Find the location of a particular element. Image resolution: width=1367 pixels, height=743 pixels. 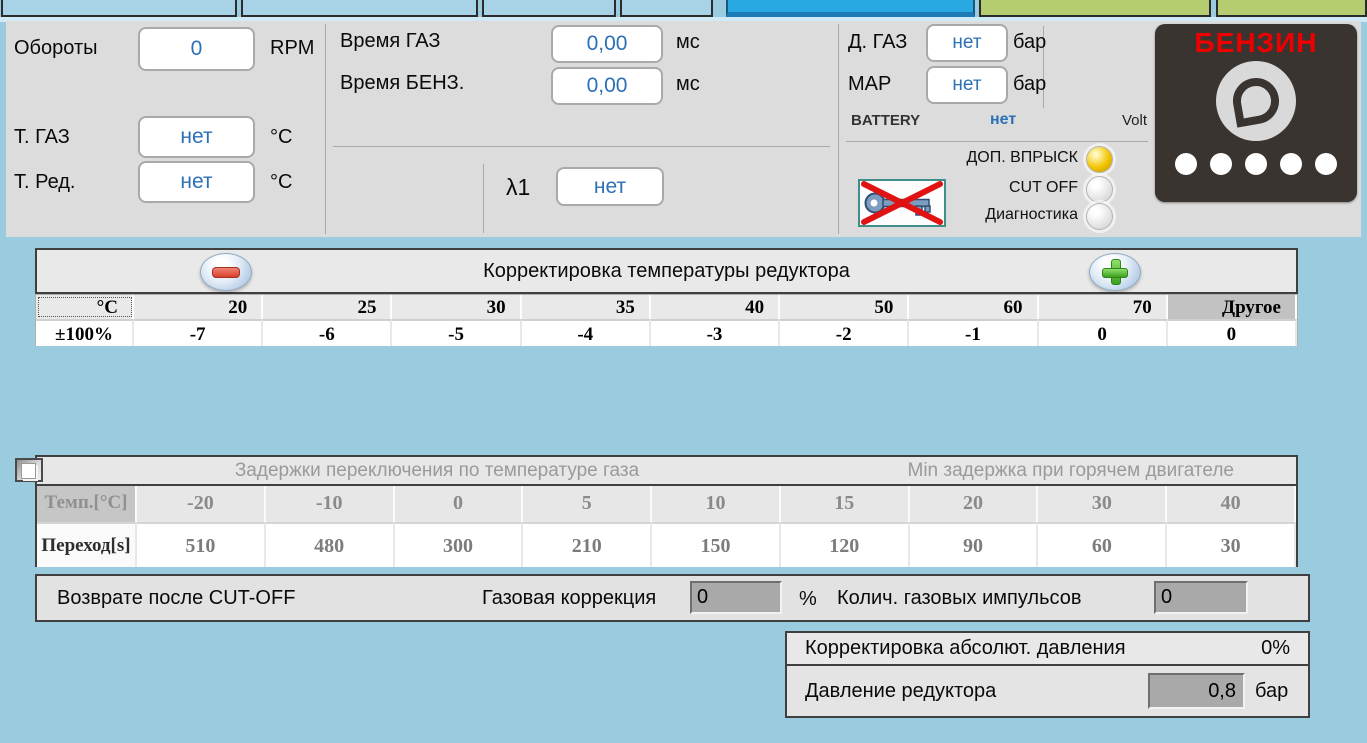

gas-correction-unit: % is located at coordinates (808, 599).